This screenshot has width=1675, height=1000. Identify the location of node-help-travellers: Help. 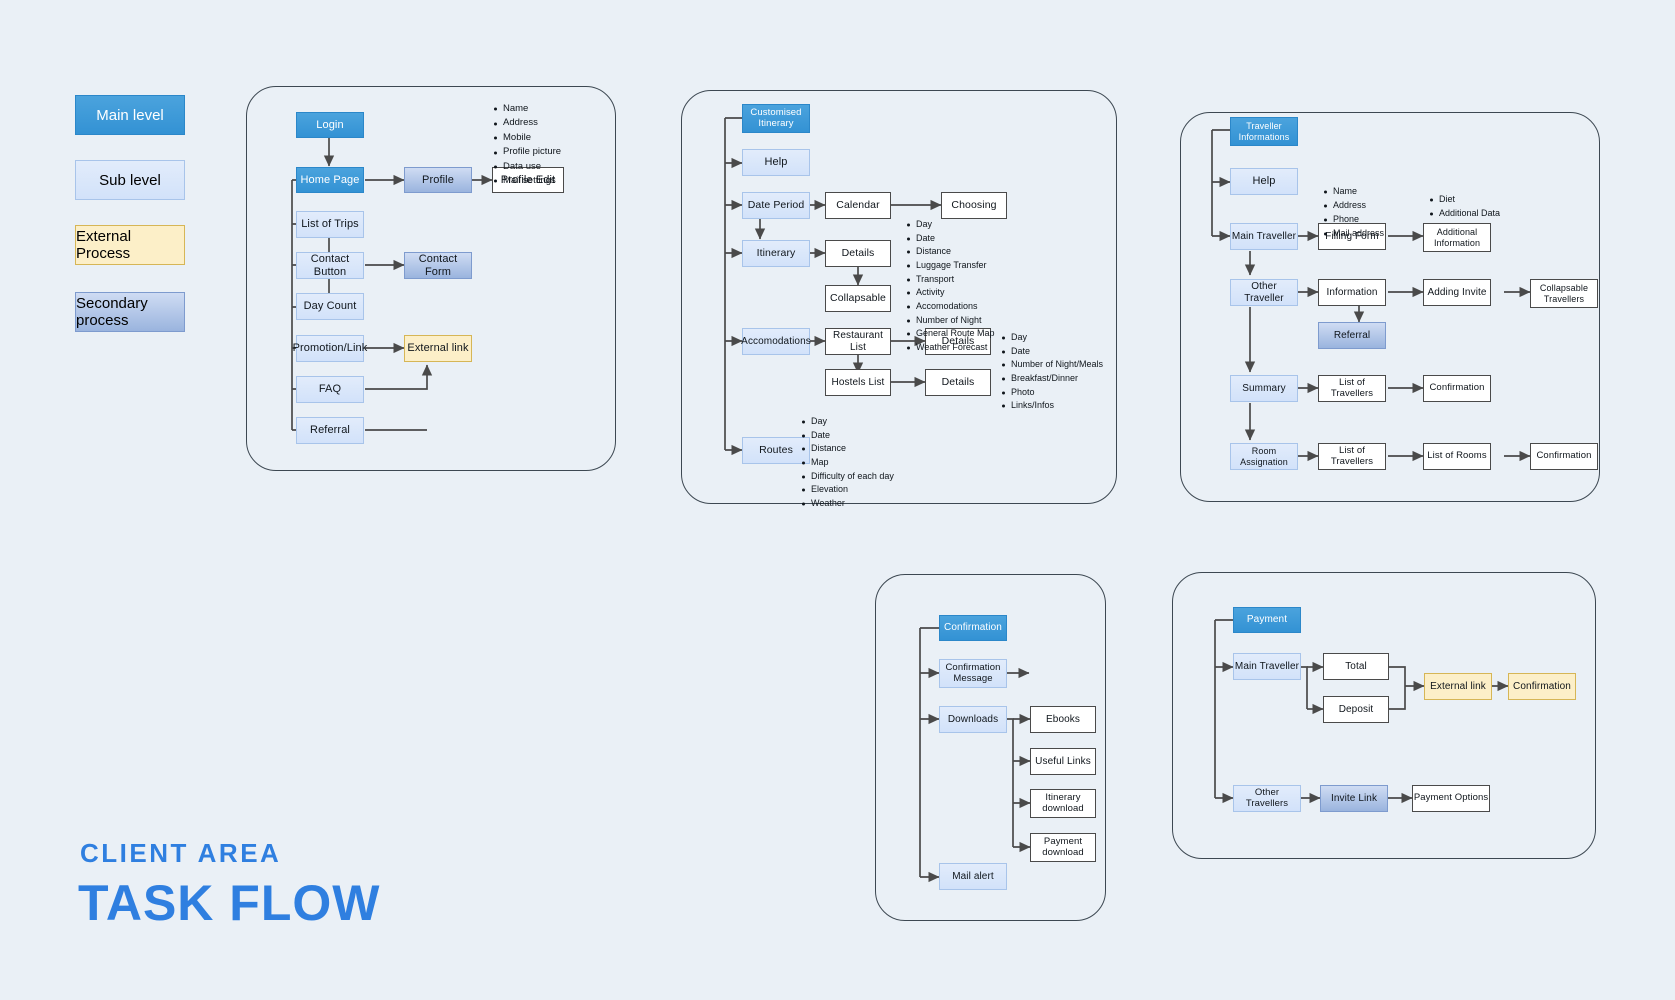
(1264, 181).